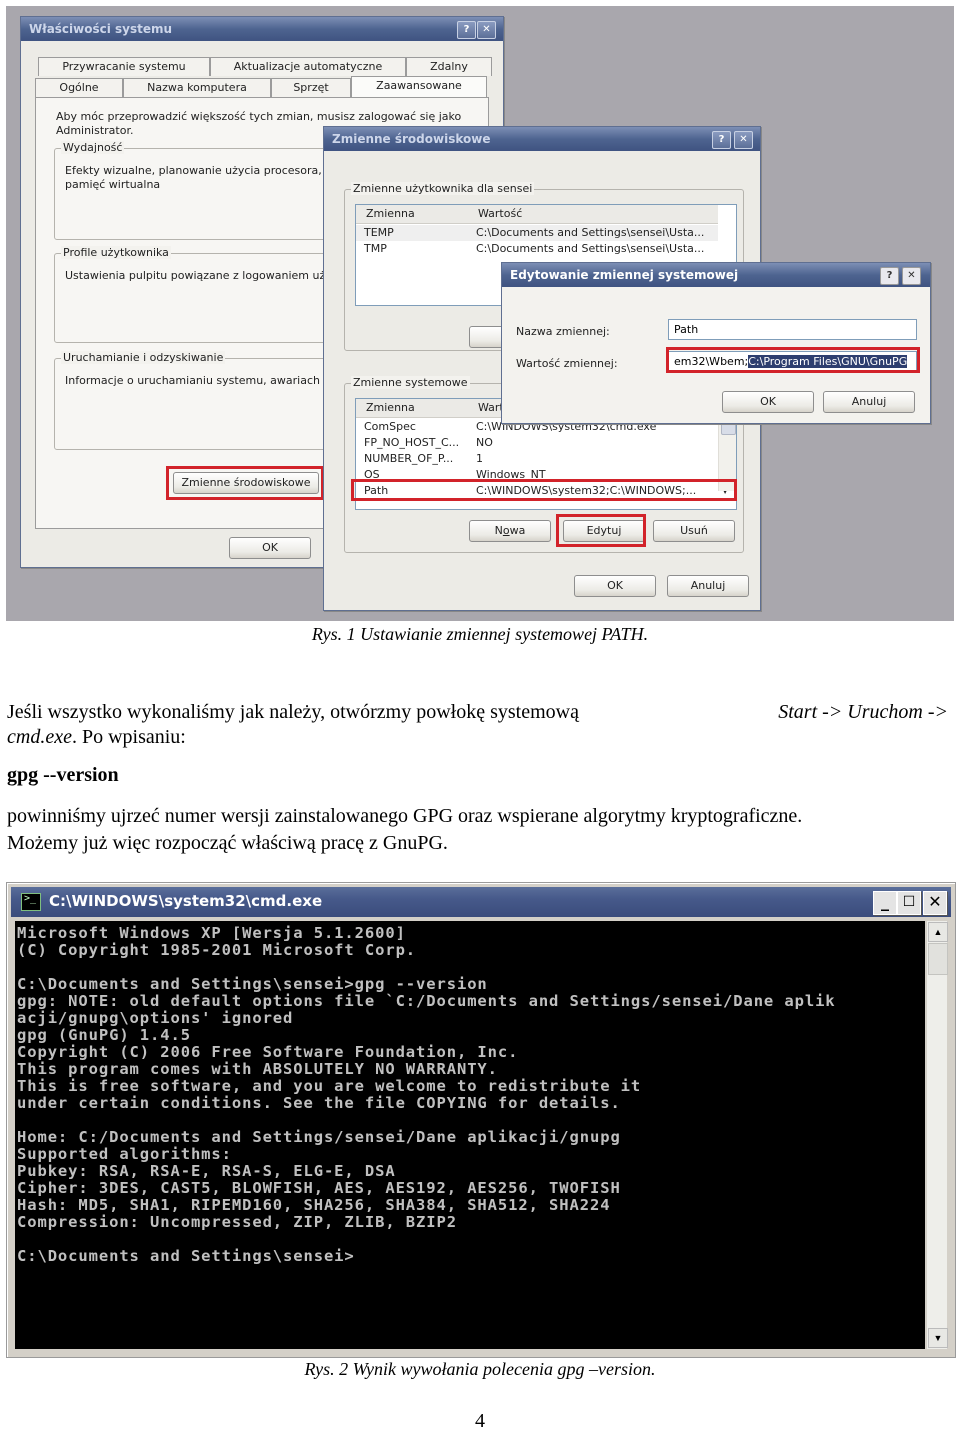  I want to click on variable-value: NO, so click(484, 442).